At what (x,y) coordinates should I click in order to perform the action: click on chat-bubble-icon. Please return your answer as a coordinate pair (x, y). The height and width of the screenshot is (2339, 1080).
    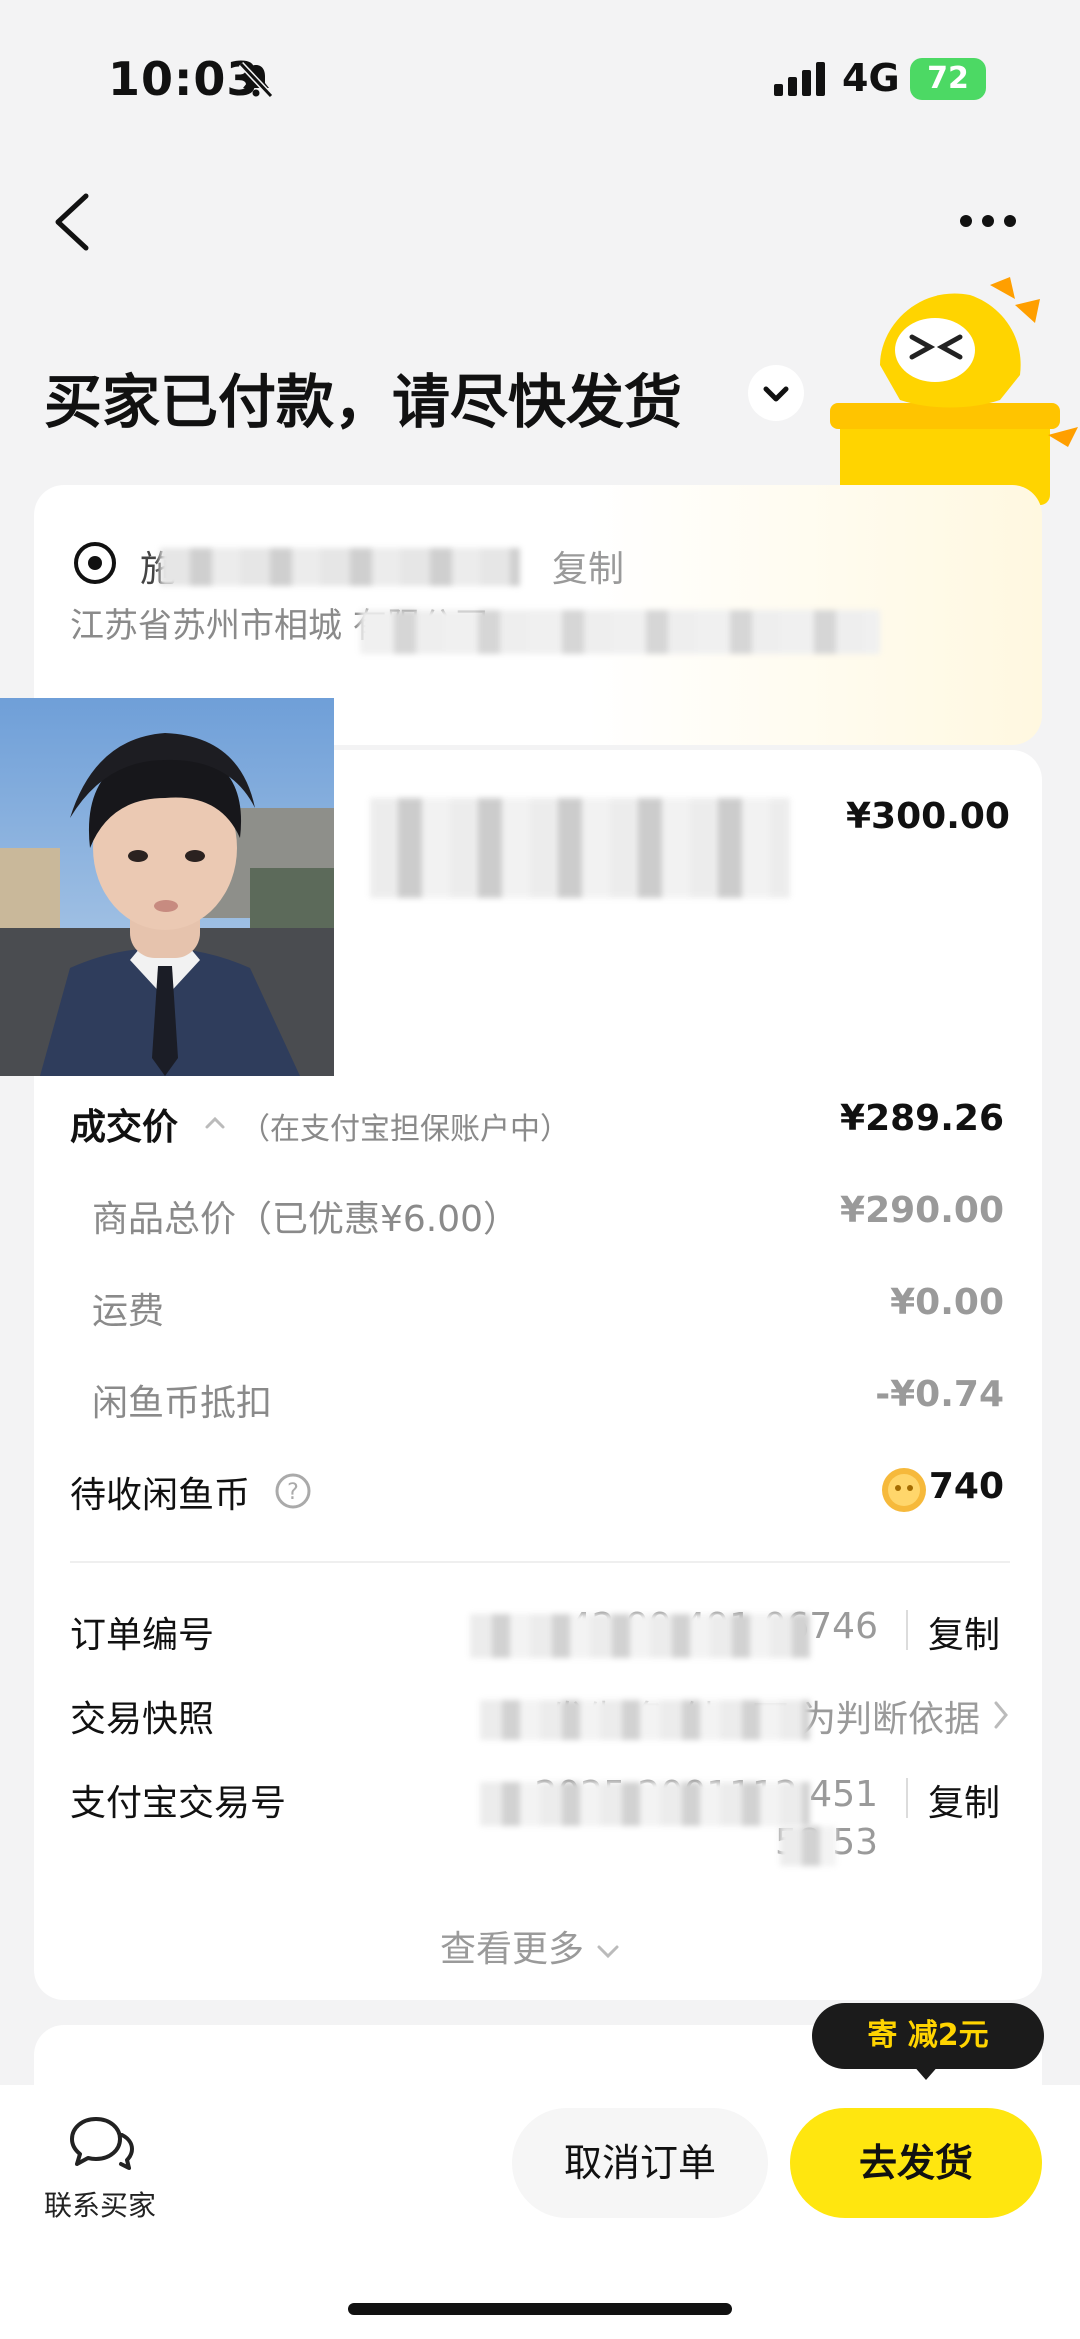
    Looking at the image, I should click on (102, 2144).